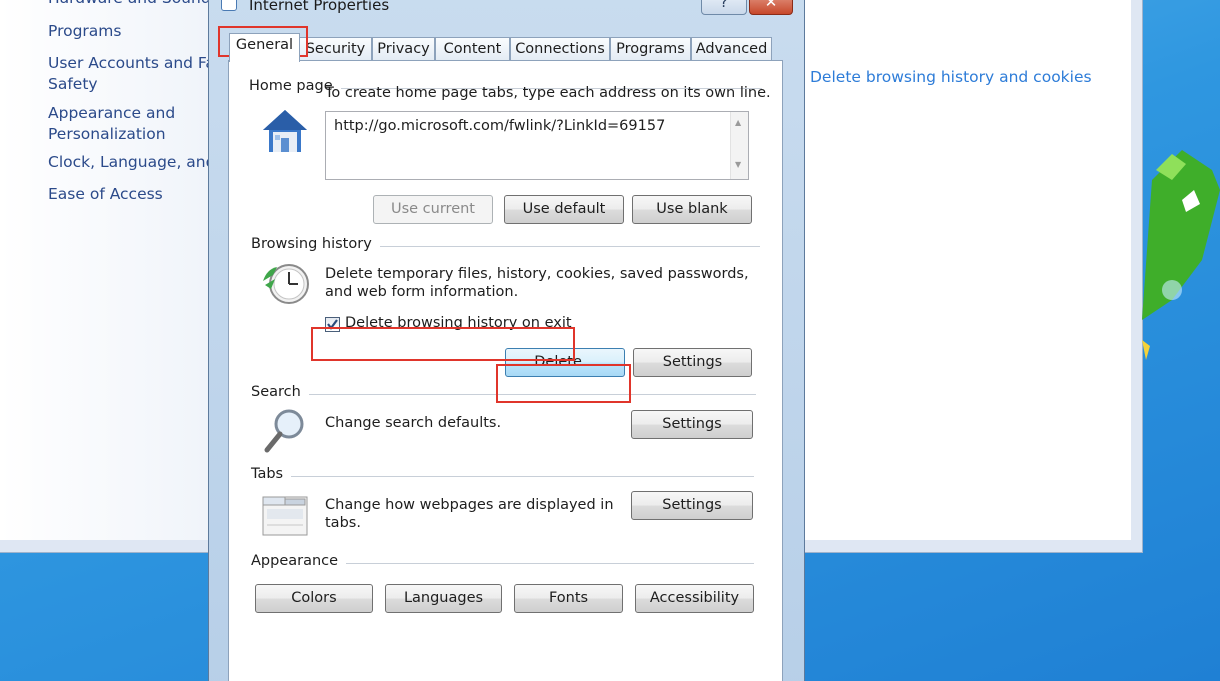  I want to click on cp-link-hardware-sound: Hardware and Sound, so click(129, 4).